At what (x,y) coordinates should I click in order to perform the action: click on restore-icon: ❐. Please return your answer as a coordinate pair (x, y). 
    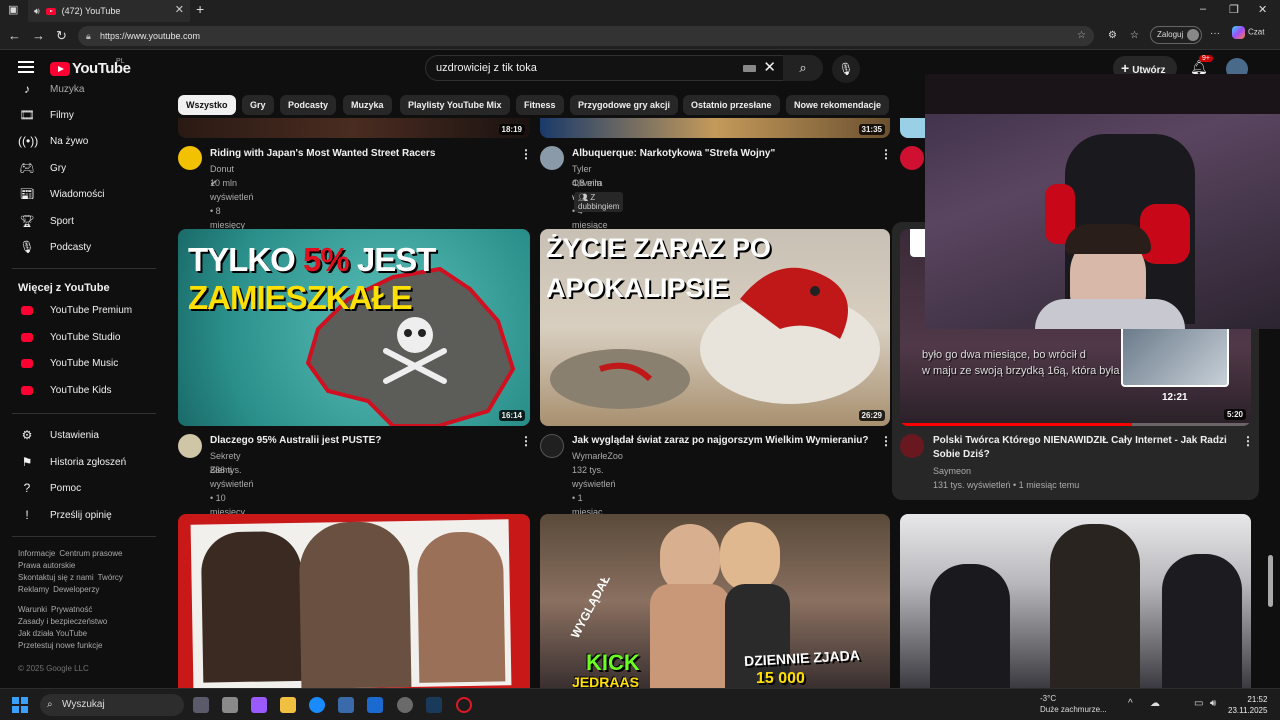
    Looking at the image, I should click on (1234, 9).